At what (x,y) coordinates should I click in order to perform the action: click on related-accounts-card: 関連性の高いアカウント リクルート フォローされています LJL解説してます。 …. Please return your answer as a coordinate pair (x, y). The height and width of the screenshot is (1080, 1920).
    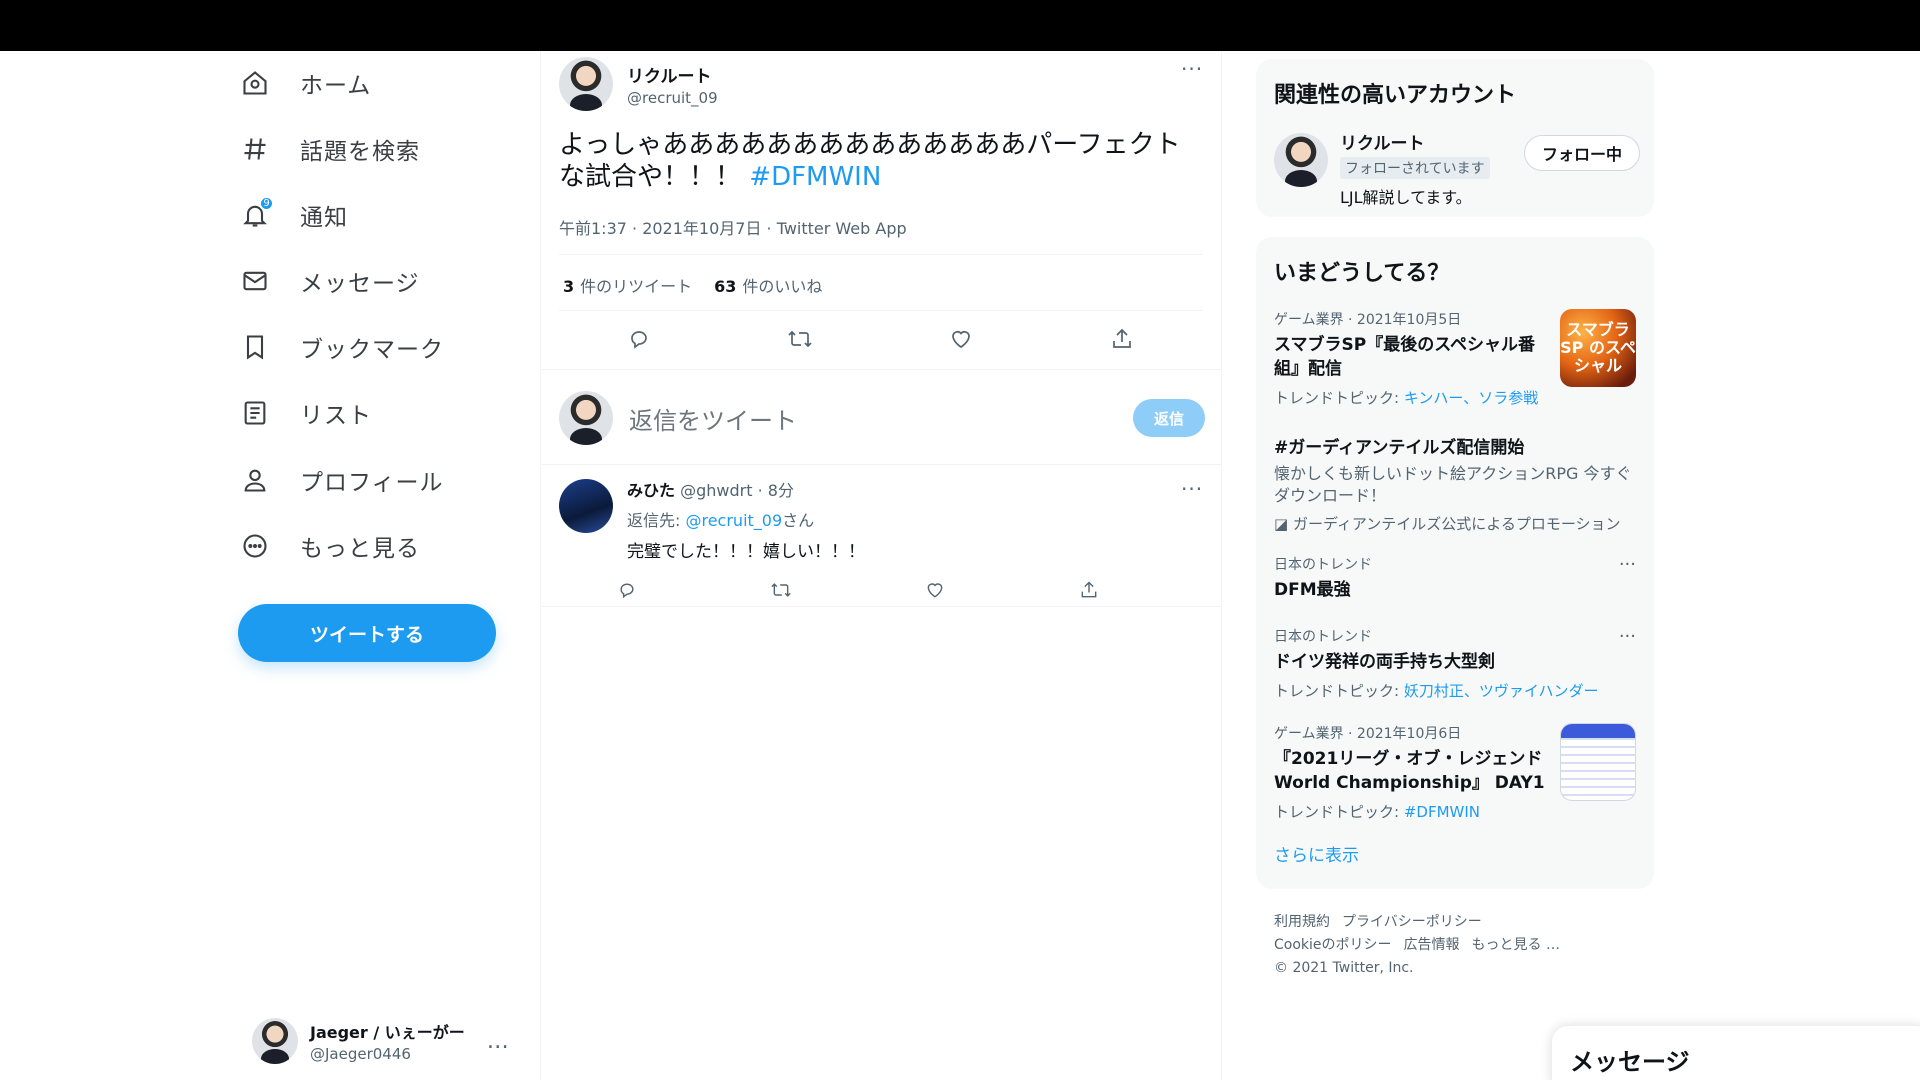
    Looking at the image, I should click on (1455, 138).